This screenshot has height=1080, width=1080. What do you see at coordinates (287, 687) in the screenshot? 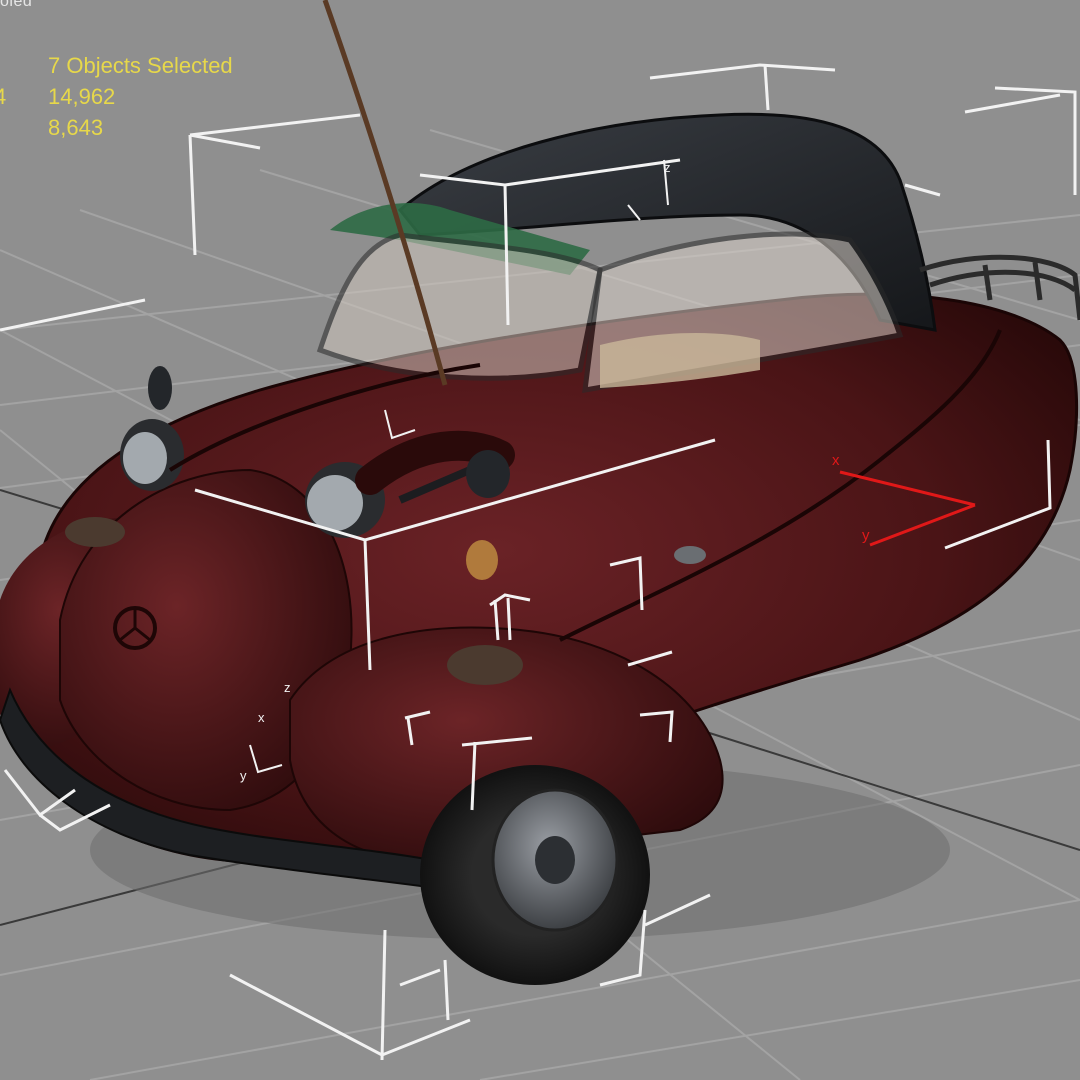
I see `pivot-label-z2: z` at bounding box center [287, 687].